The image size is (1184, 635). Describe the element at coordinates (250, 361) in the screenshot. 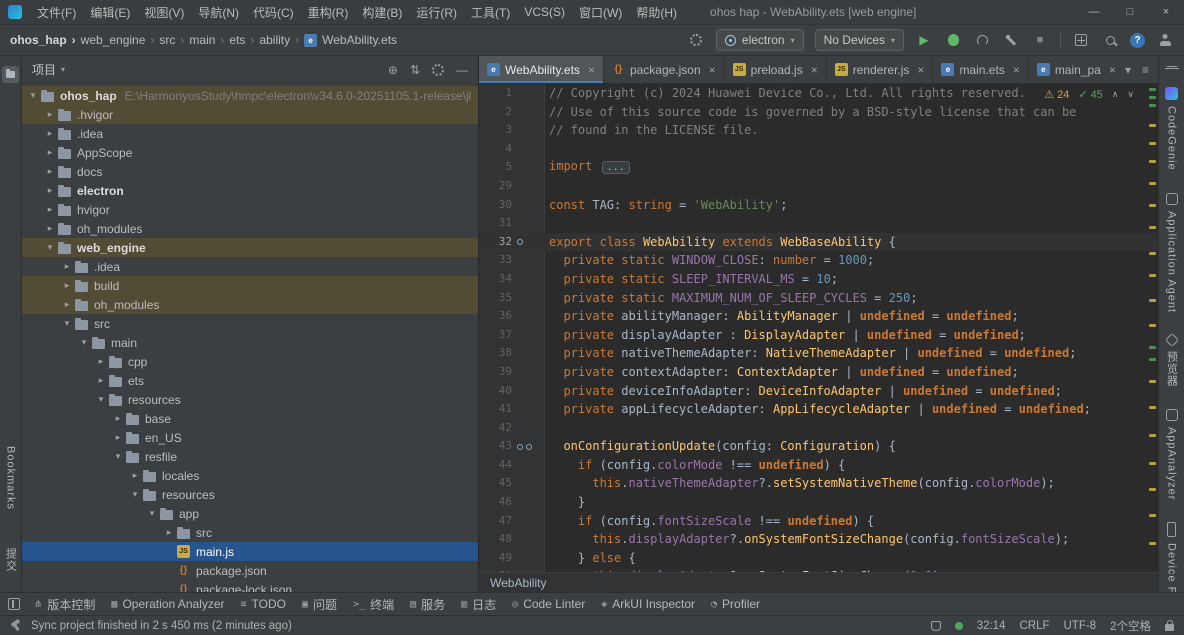

I see `tree-item: ▸ cpp` at that location.